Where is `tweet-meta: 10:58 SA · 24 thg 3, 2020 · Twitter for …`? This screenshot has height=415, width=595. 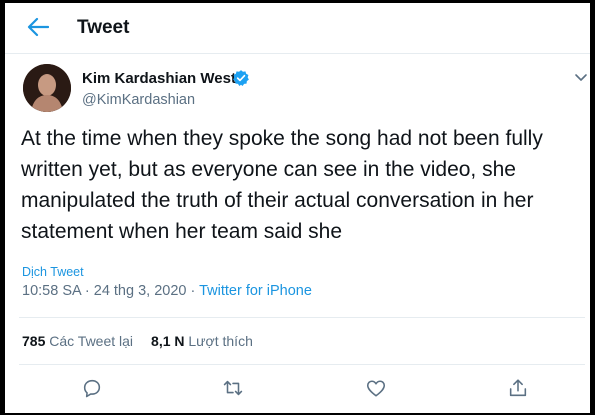
tweet-meta: 10:58 SA · 24 thg 3, 2020 · Twitter for … is located at coordinates (167, 291).